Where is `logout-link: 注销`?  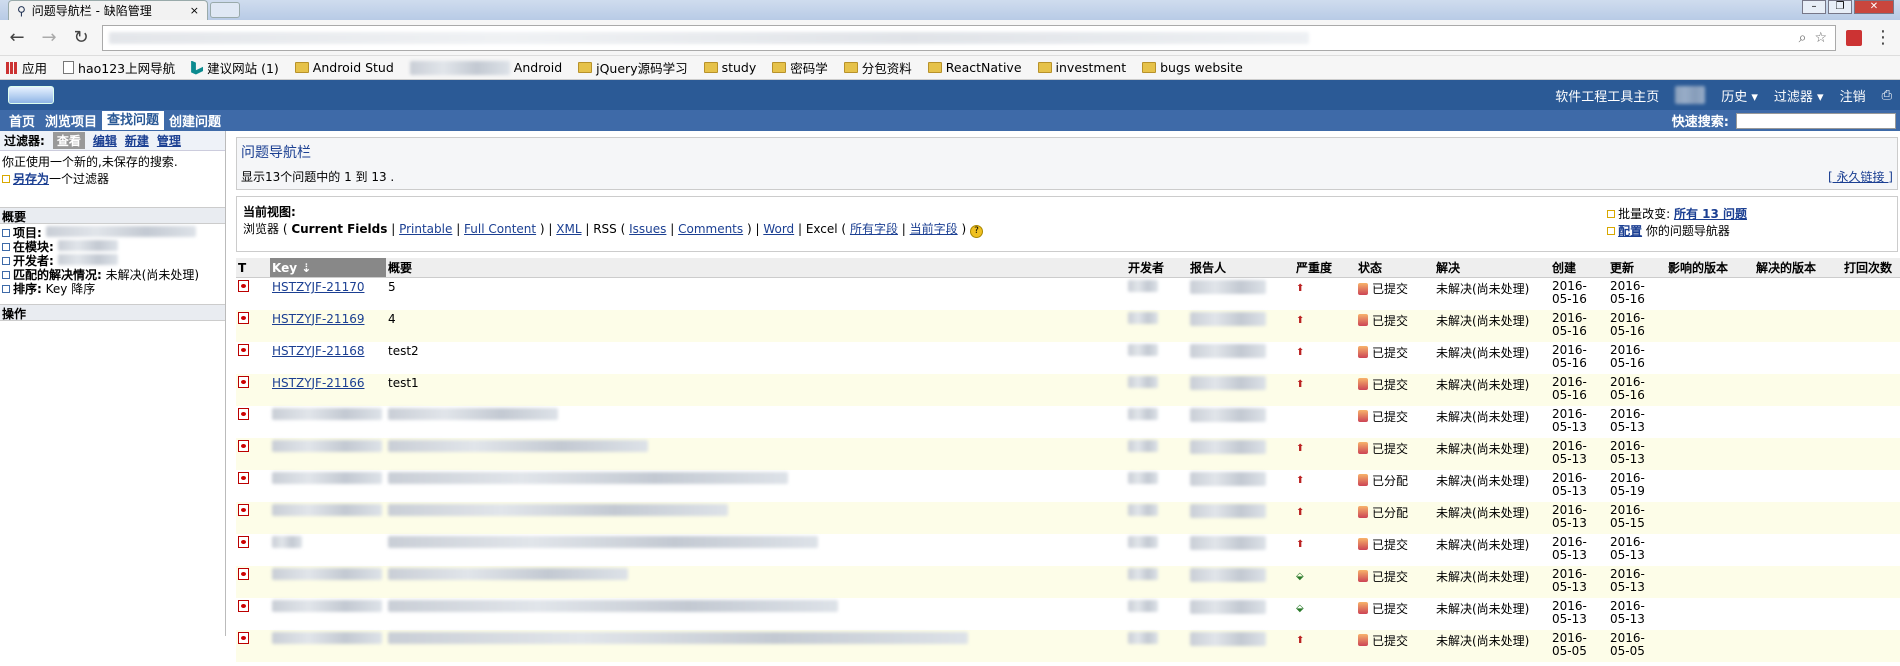
logout-link: 注销 is located at coordinates (1853, 95).